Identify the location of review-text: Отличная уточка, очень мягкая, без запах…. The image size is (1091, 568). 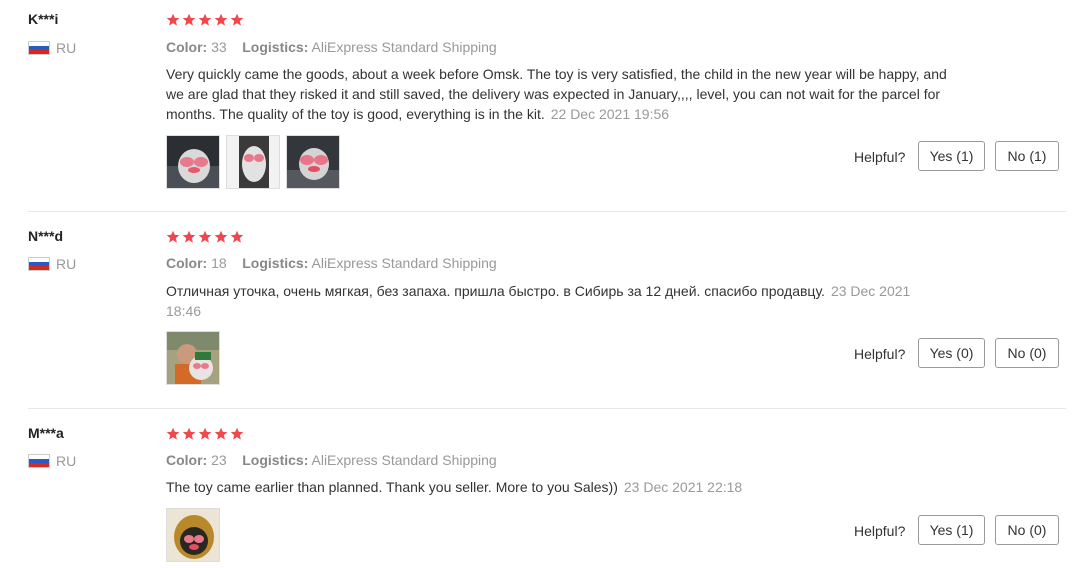
(495, 291).